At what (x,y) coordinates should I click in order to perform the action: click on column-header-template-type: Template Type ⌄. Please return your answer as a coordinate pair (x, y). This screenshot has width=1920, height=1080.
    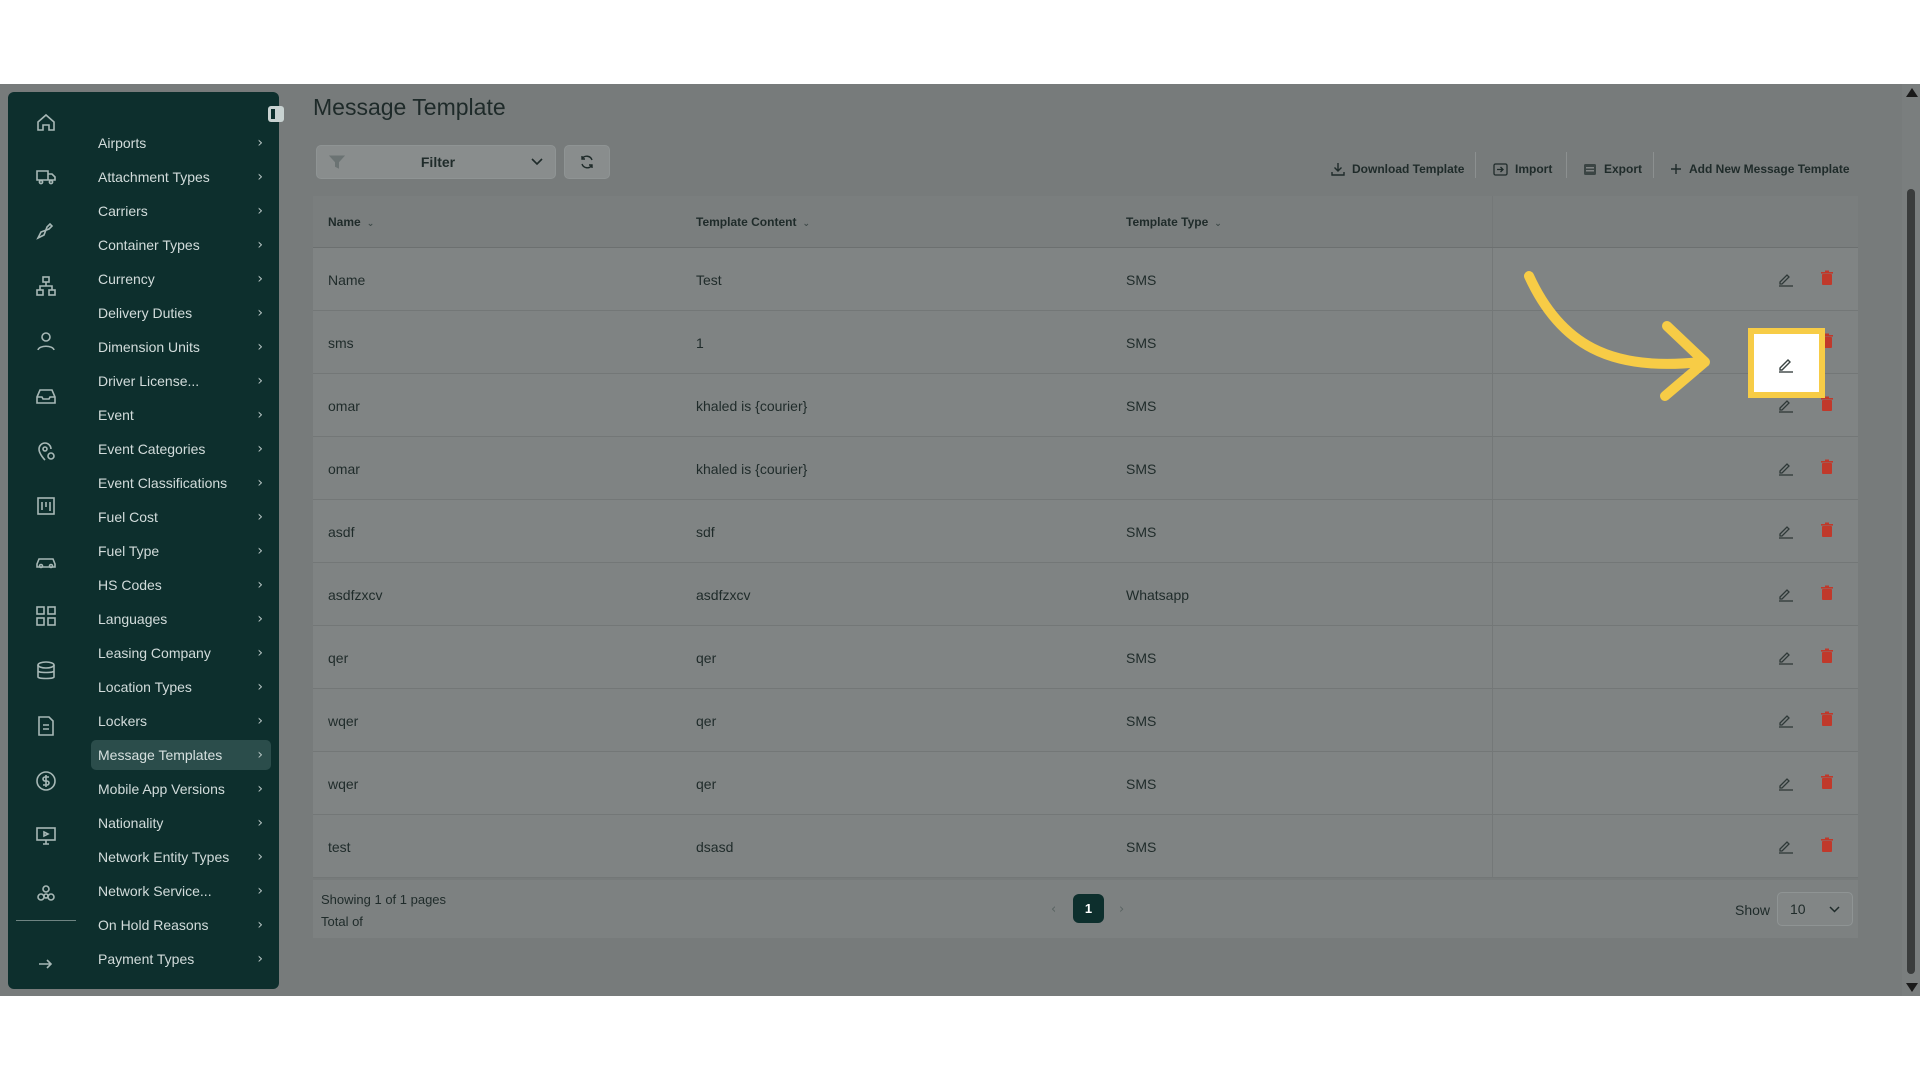
    Looking at the image, I should click on (1174, 222).